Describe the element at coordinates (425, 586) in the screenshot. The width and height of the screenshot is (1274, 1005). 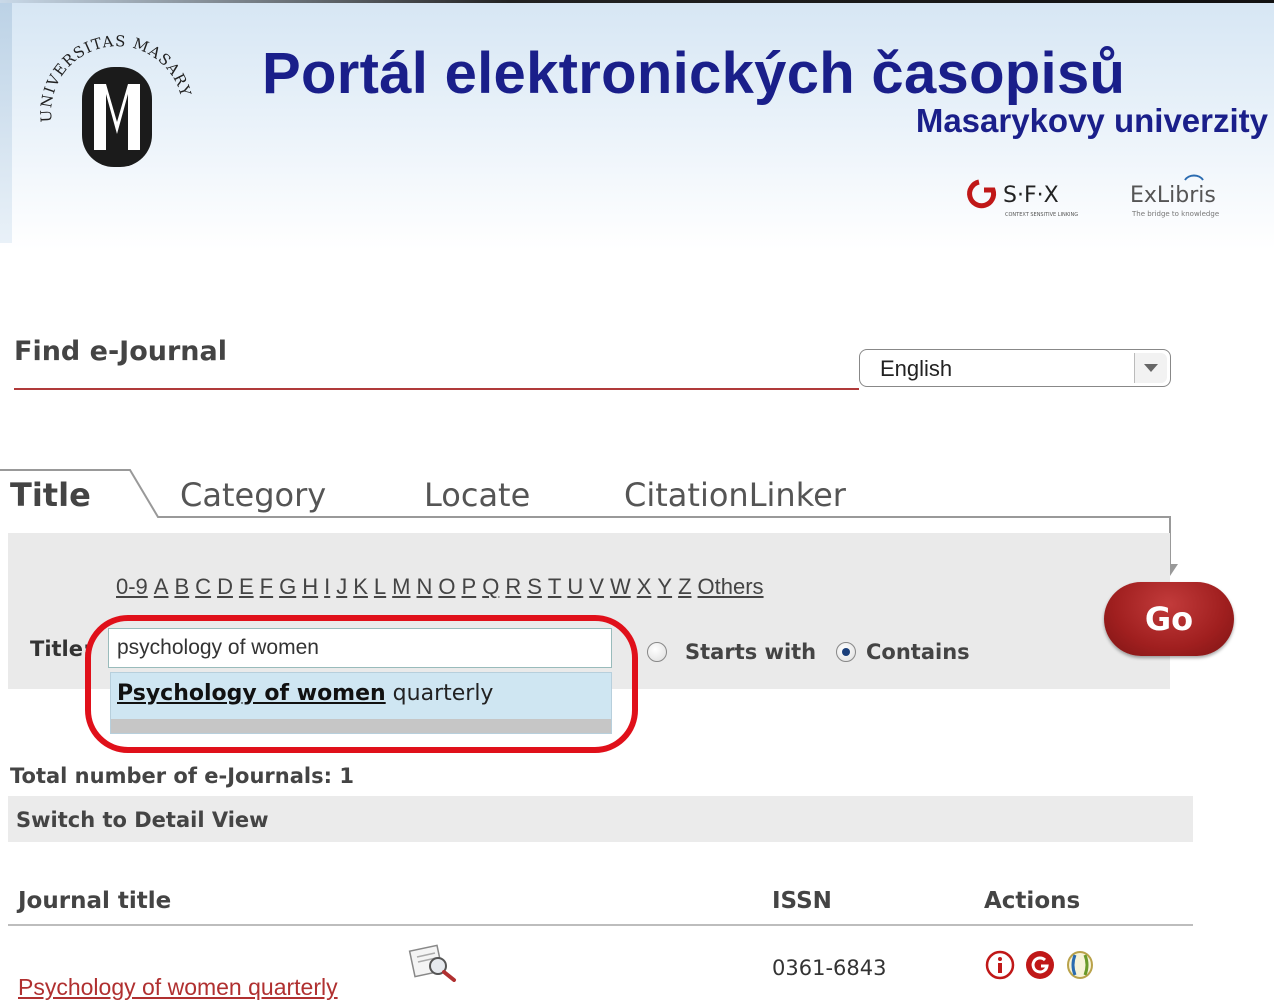
I see `alpha-link-n: N` at that location.